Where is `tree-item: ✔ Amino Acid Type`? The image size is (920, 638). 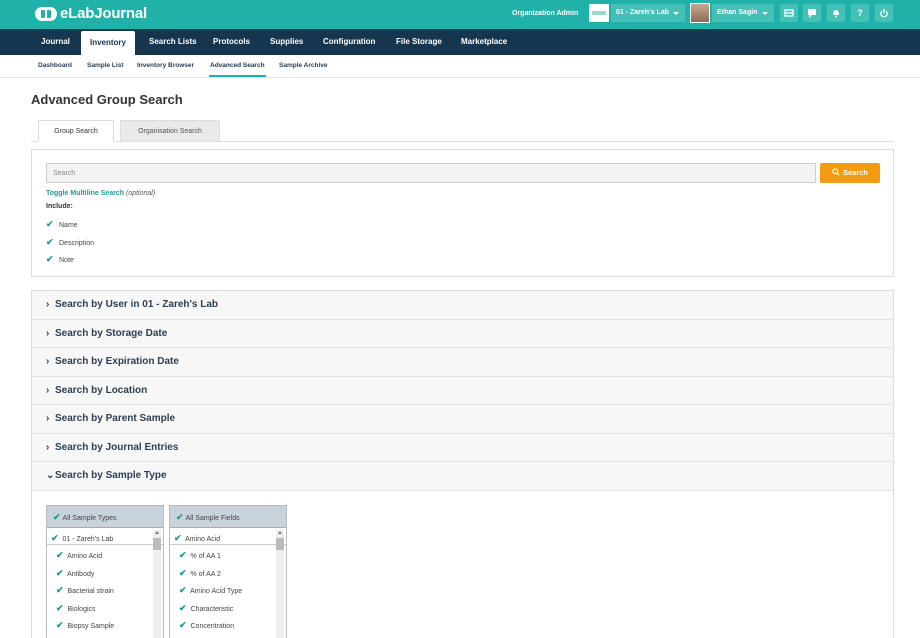 tree-item: ✔ Amino Acid Type is located at coordinates (228, 589).